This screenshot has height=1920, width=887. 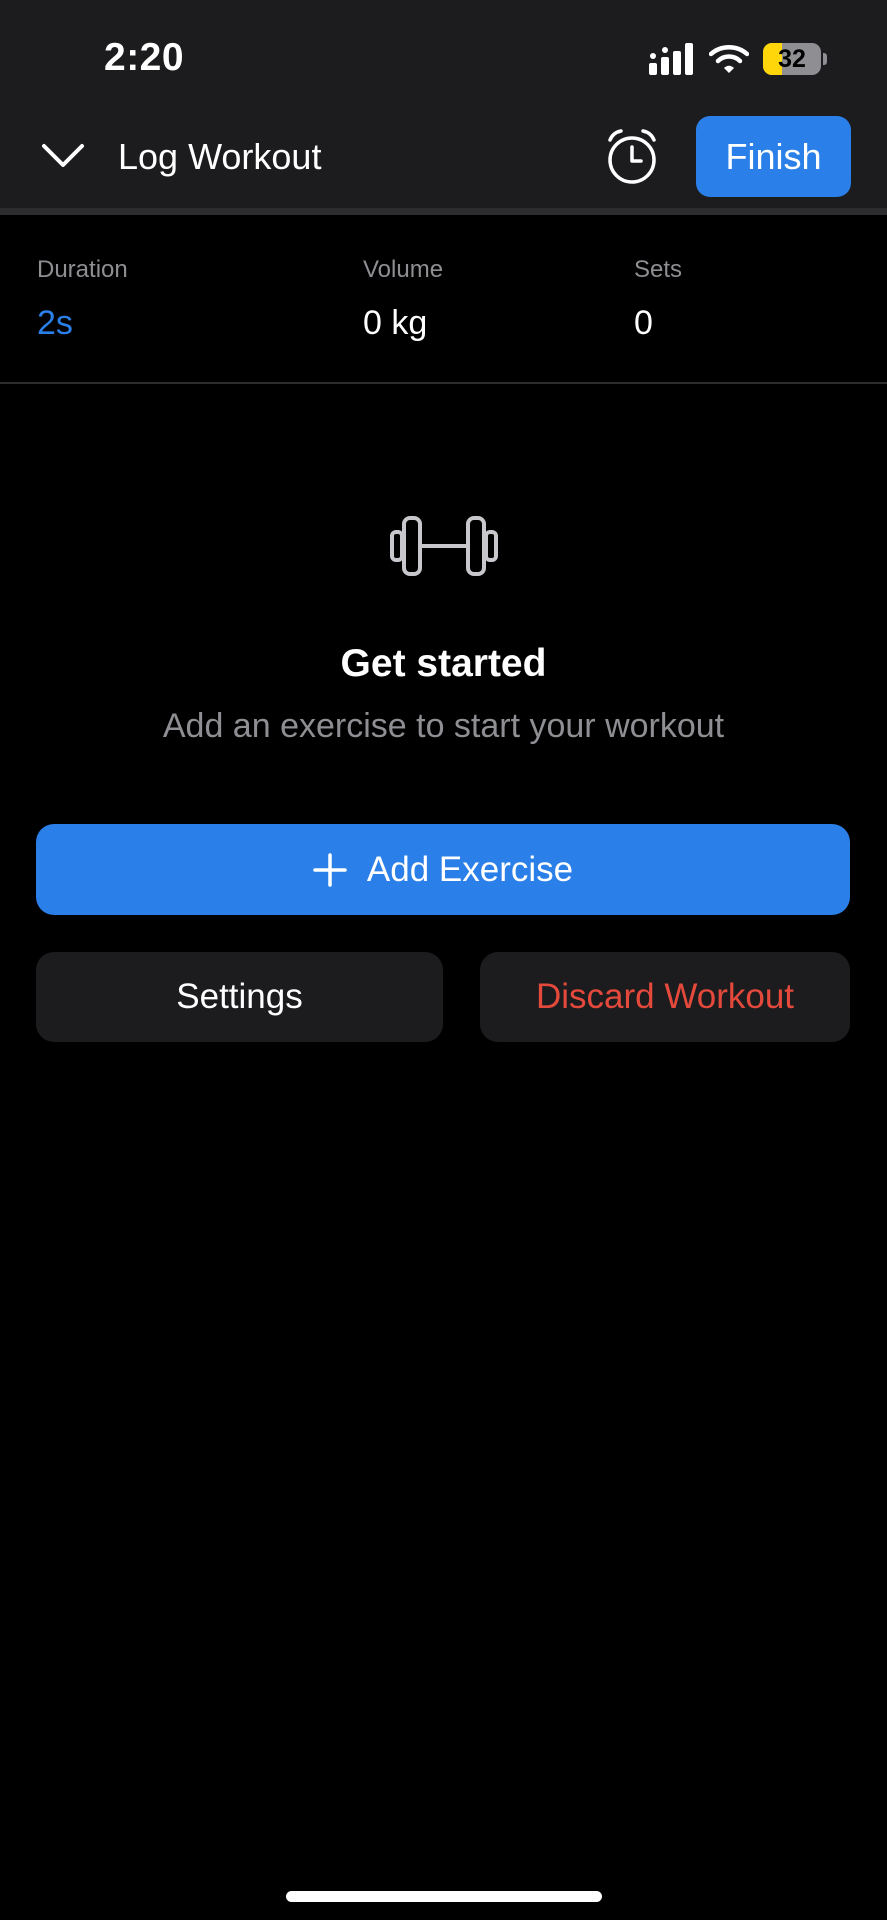 I want to click on discard-workout-button: Discard Workout, so click(x=665, y=997).